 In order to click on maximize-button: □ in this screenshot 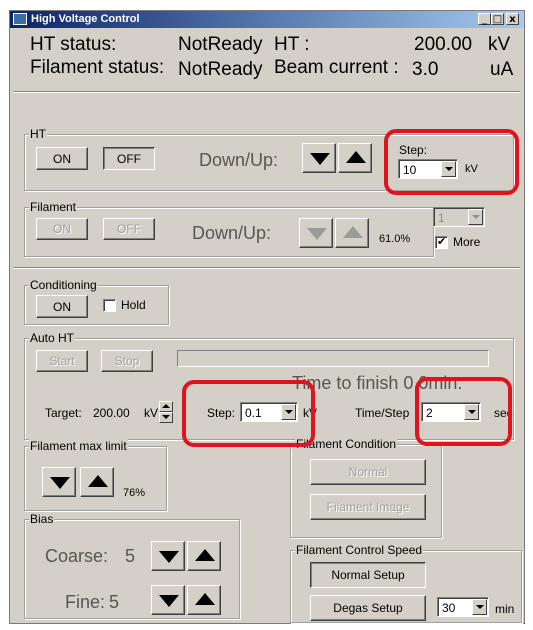, I will do `click(497, 19)`.